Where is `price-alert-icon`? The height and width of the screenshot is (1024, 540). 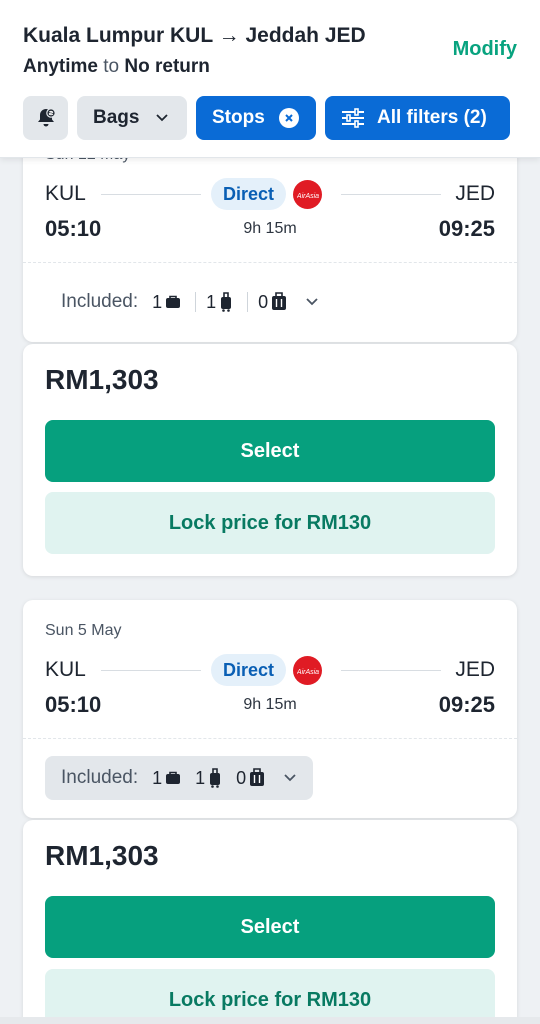 price-alert-icon is located at coordinates (46, 117).